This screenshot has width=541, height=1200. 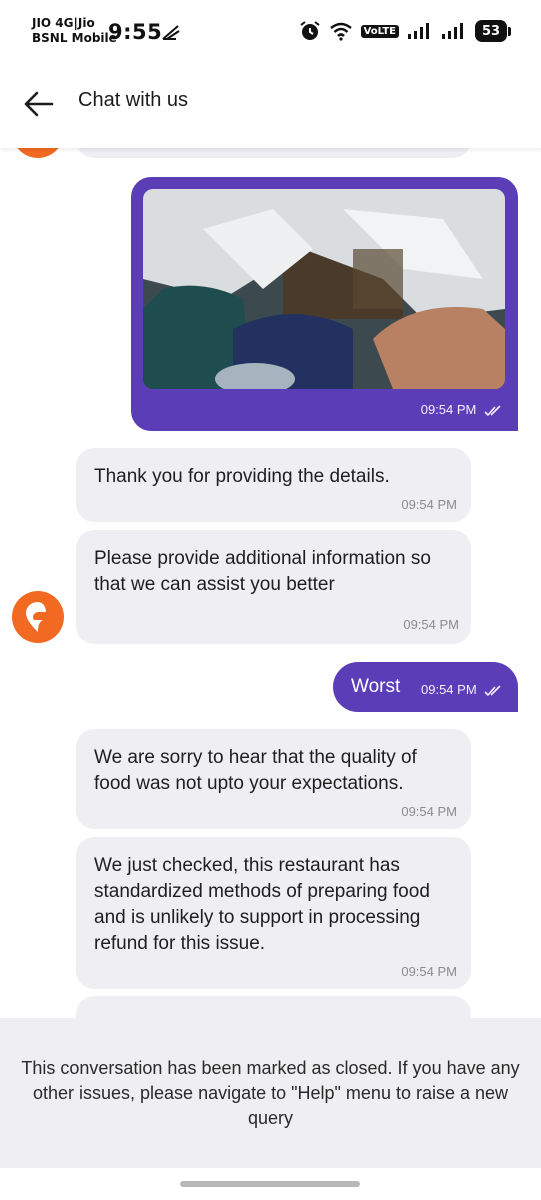 I want to click on back-arrow-icon, so click(x=39, y=104).